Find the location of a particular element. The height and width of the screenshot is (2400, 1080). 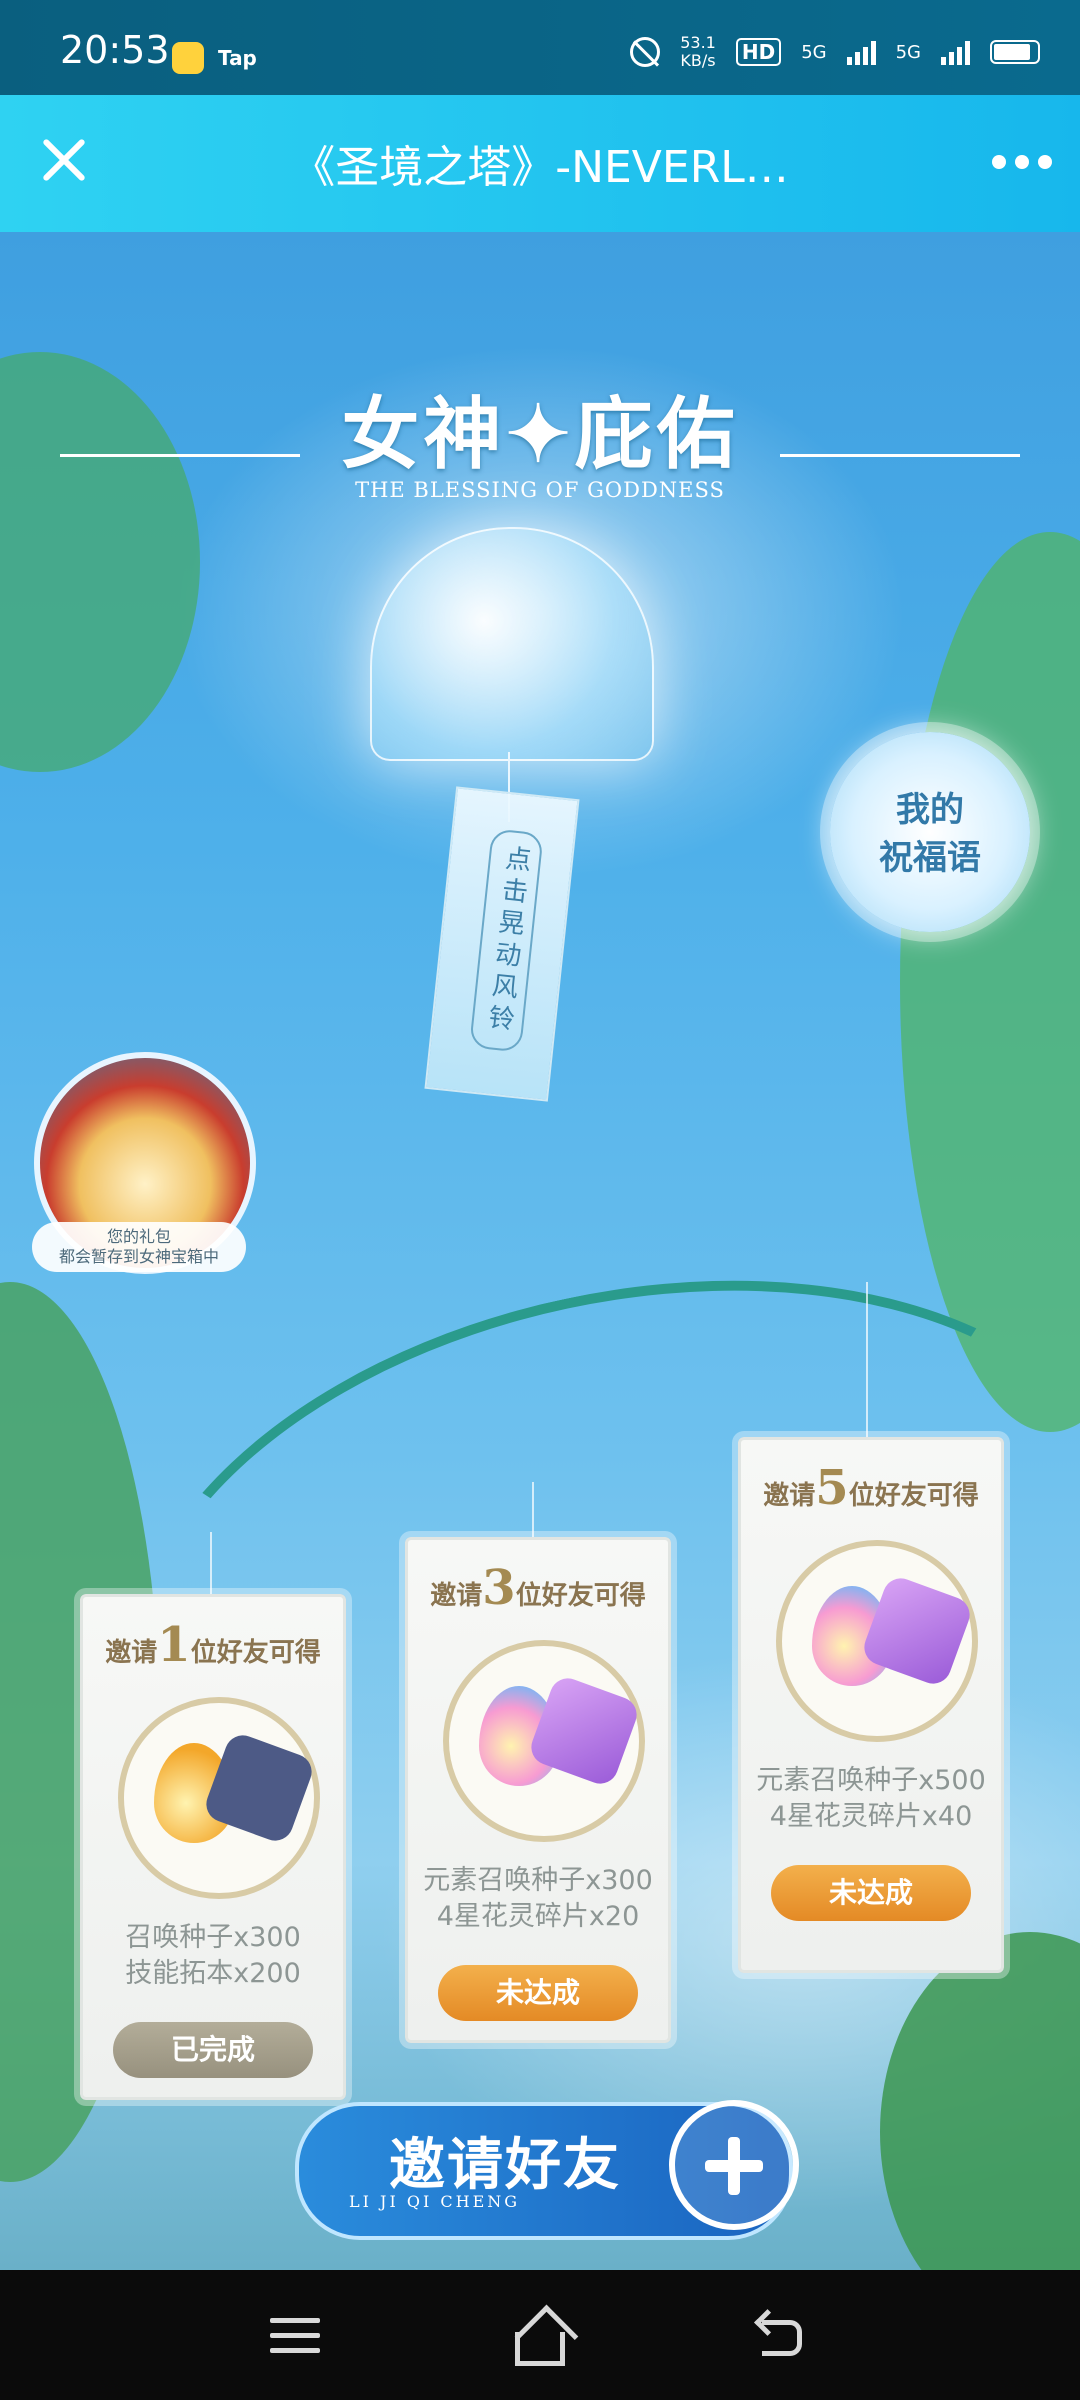

reward-friend-count: 3 is located at coordinates (499, 1588).